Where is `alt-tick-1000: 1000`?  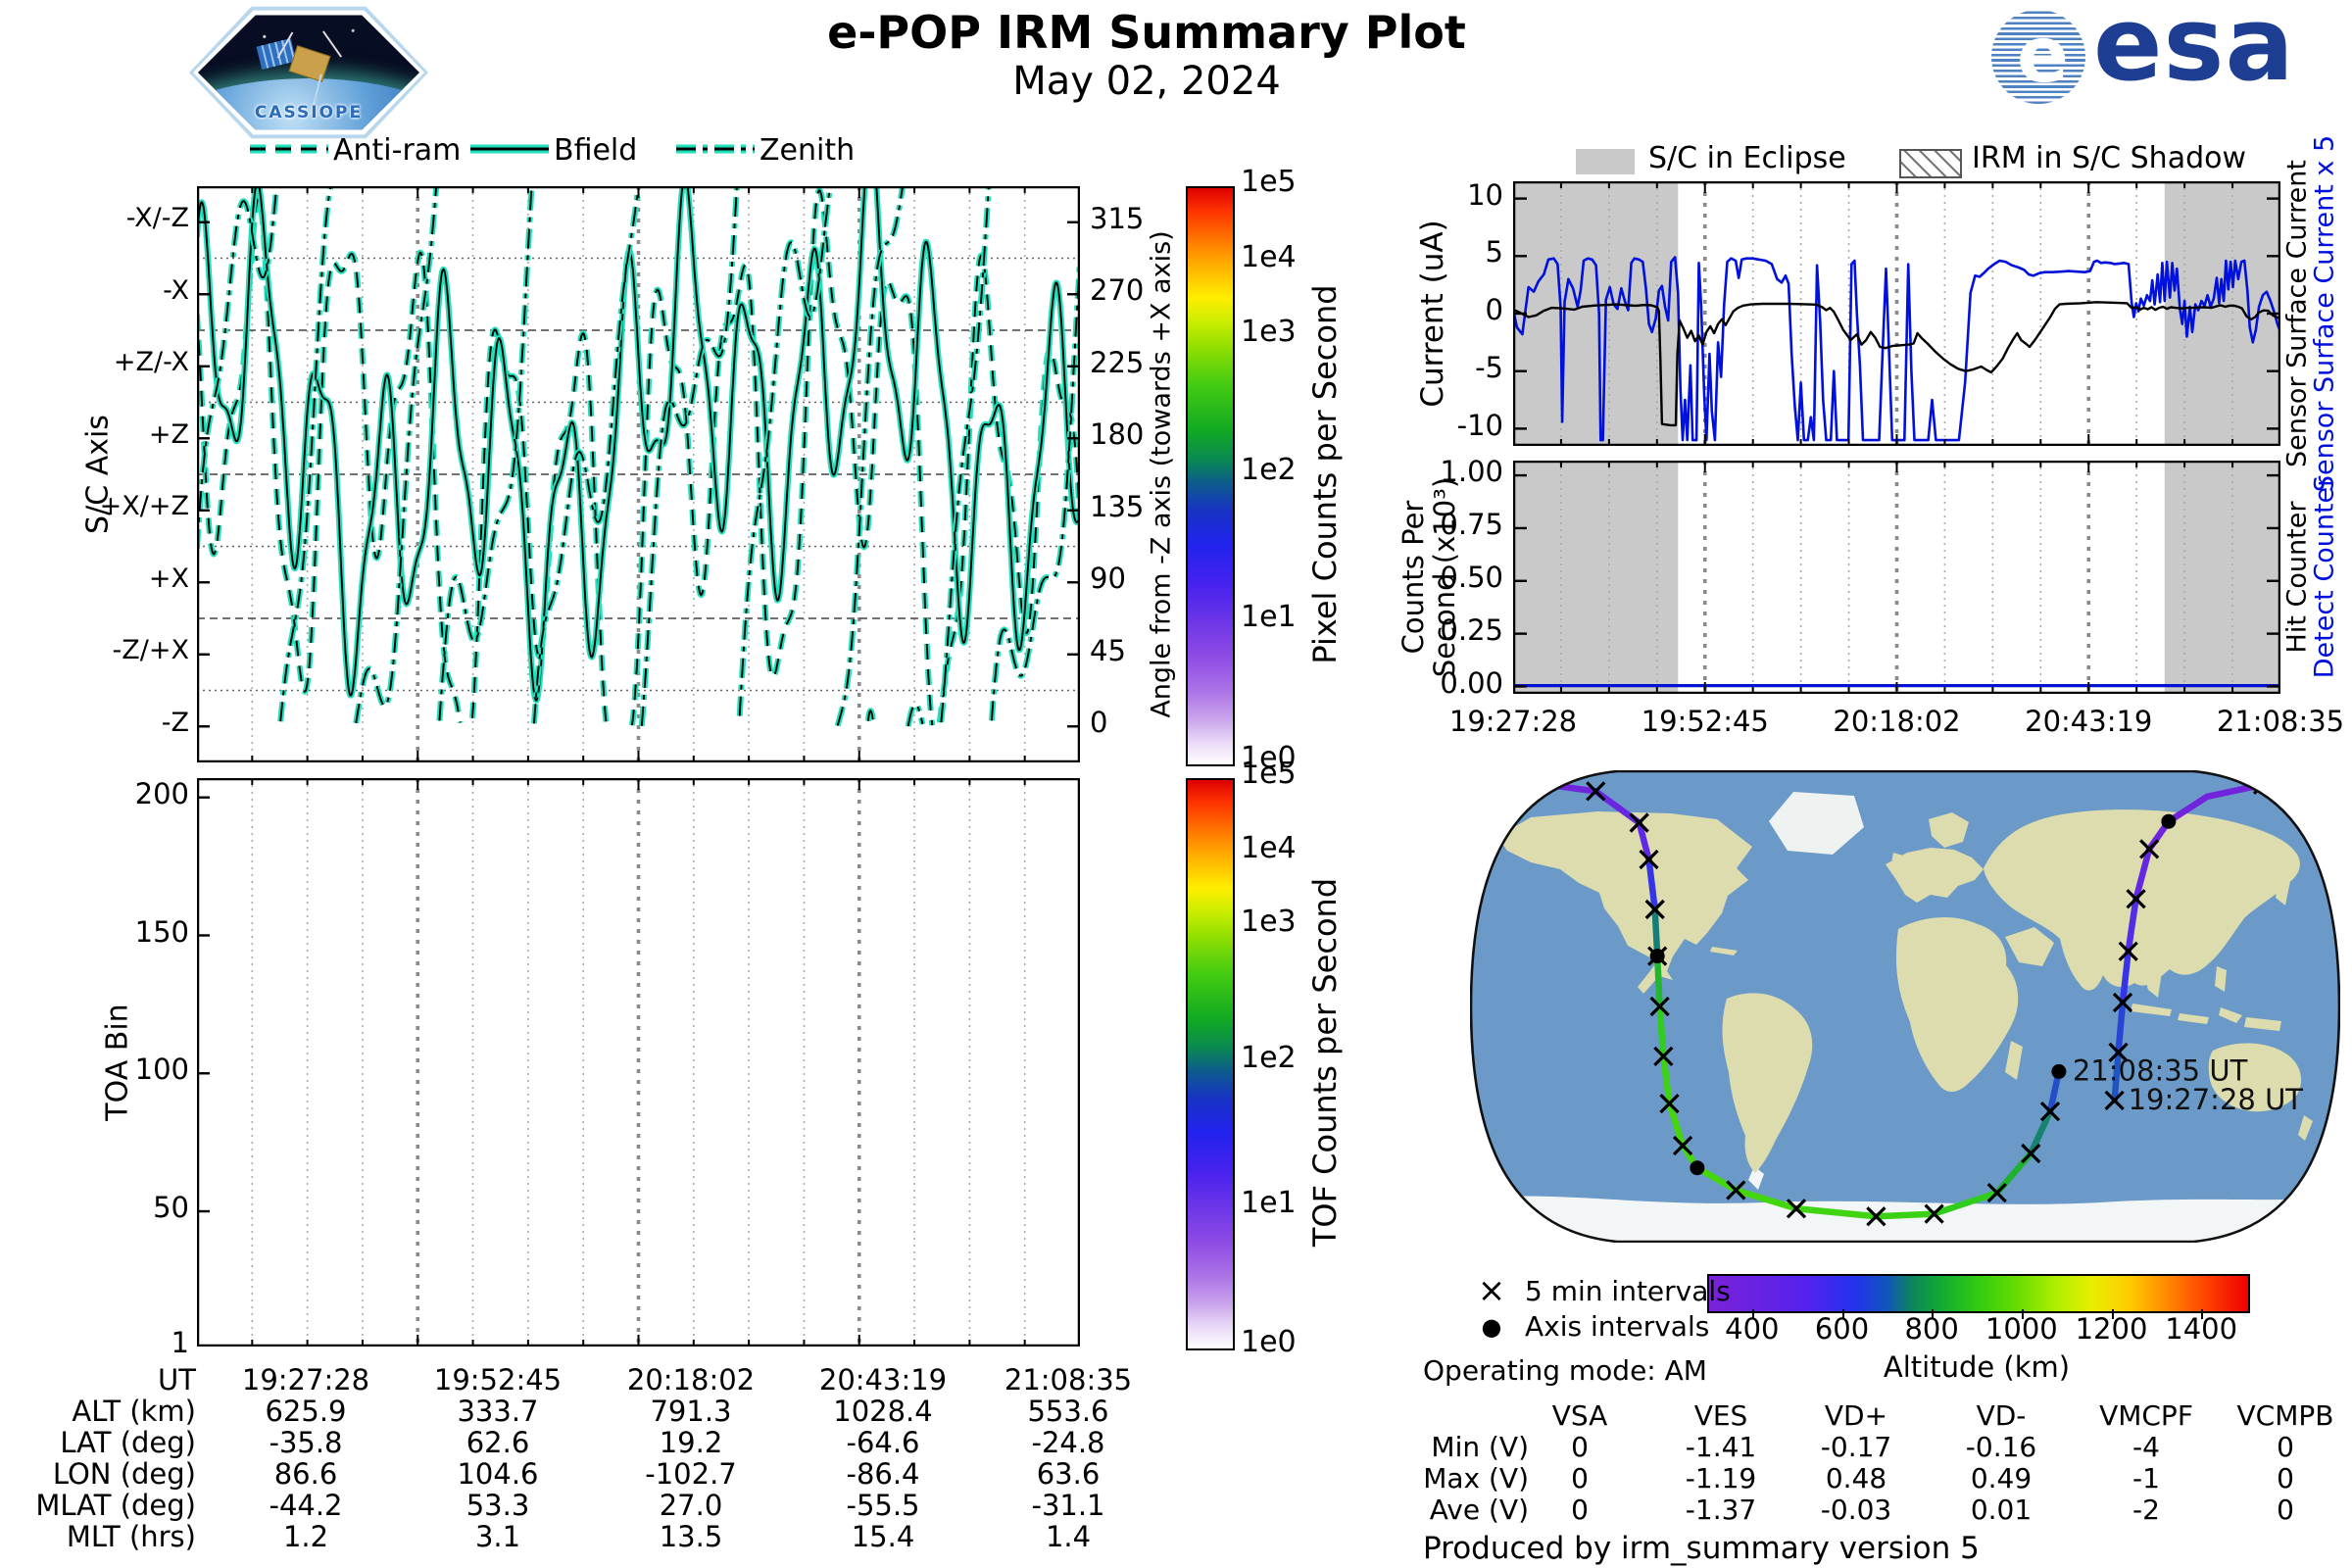
alt-tick-1000: 1000 is located at coordinates (2021, 1329).